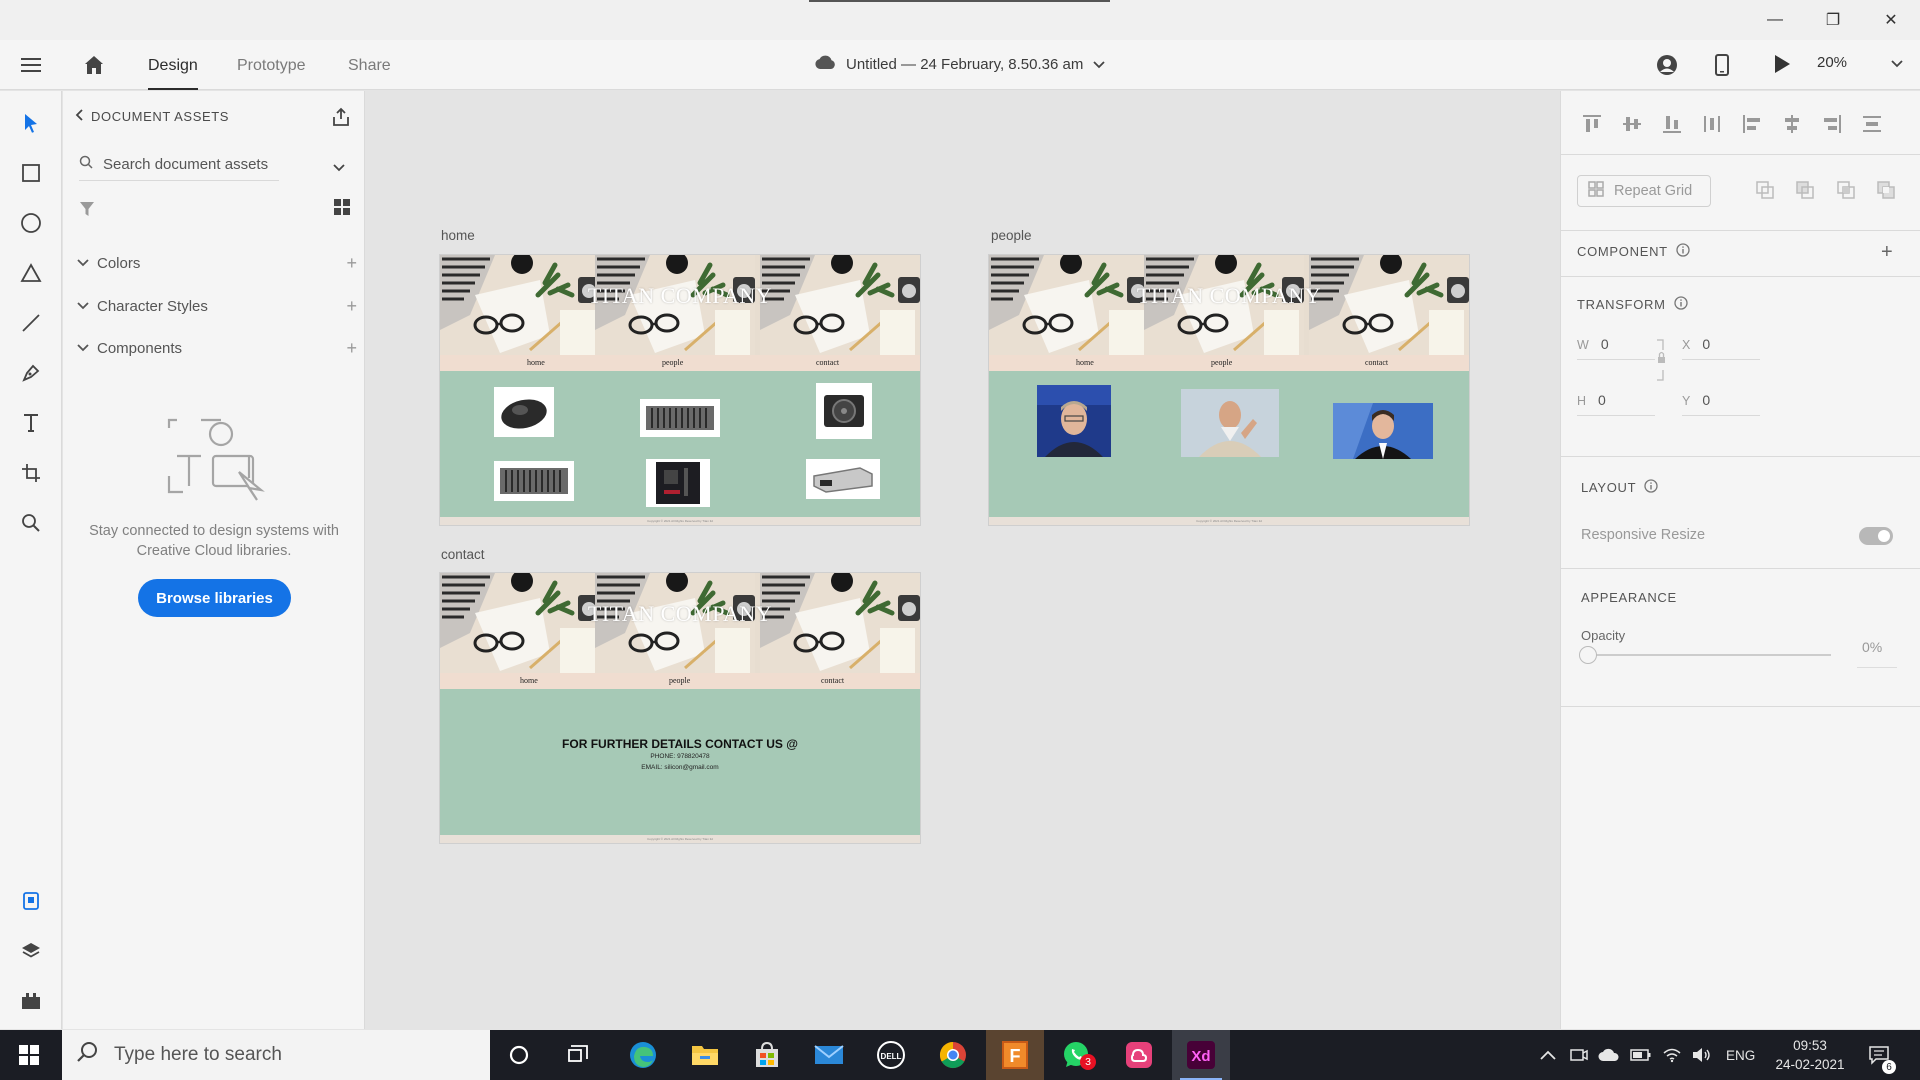 This screenshot has height=1080, width=1920. Describe the element at coordinates (217, 263) in the screenshot. I see `assets-section-colors: Colors +` at that location.